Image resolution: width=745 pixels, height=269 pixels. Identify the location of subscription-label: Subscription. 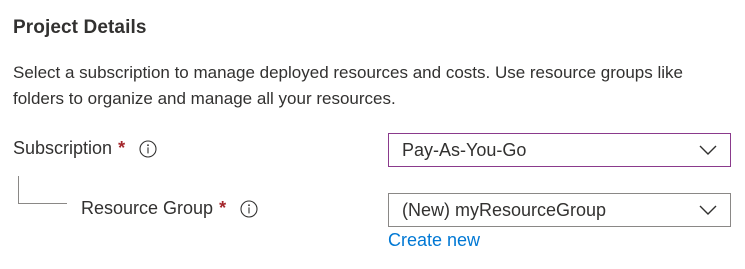
(63, 148).